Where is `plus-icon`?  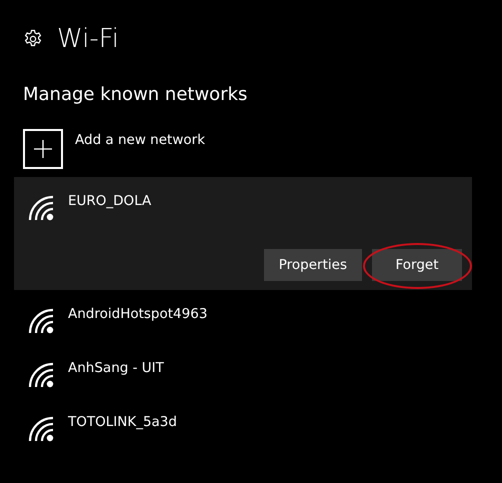
plus-icon is located at coordinates (43, 149).